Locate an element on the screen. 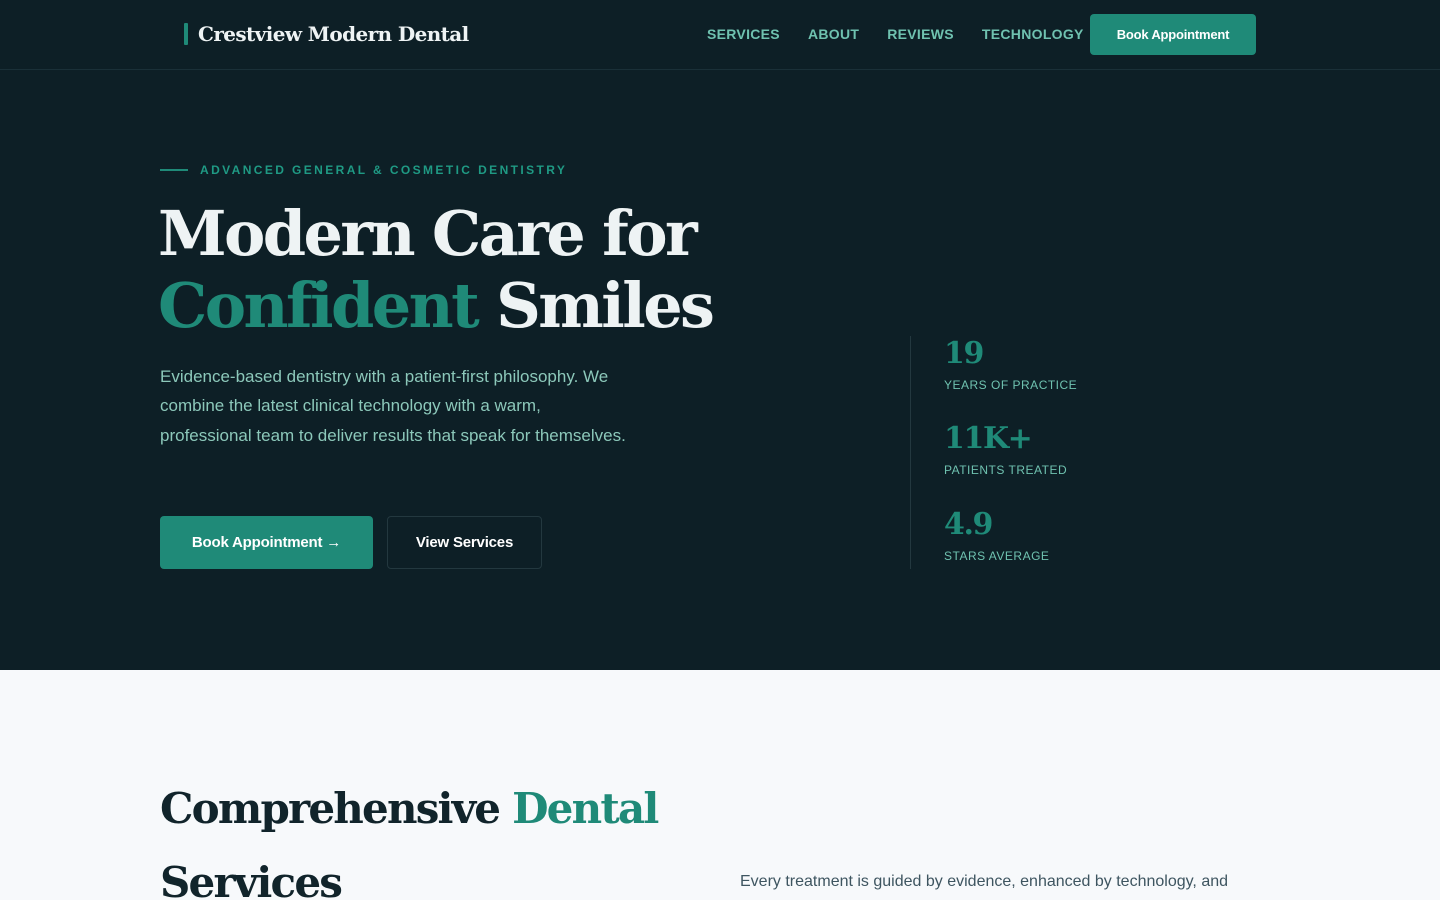 The width and height of the screenshot is (1440, 900). nav-book-appointment-button: Book Appointment is located at coordinates (1173, 34).